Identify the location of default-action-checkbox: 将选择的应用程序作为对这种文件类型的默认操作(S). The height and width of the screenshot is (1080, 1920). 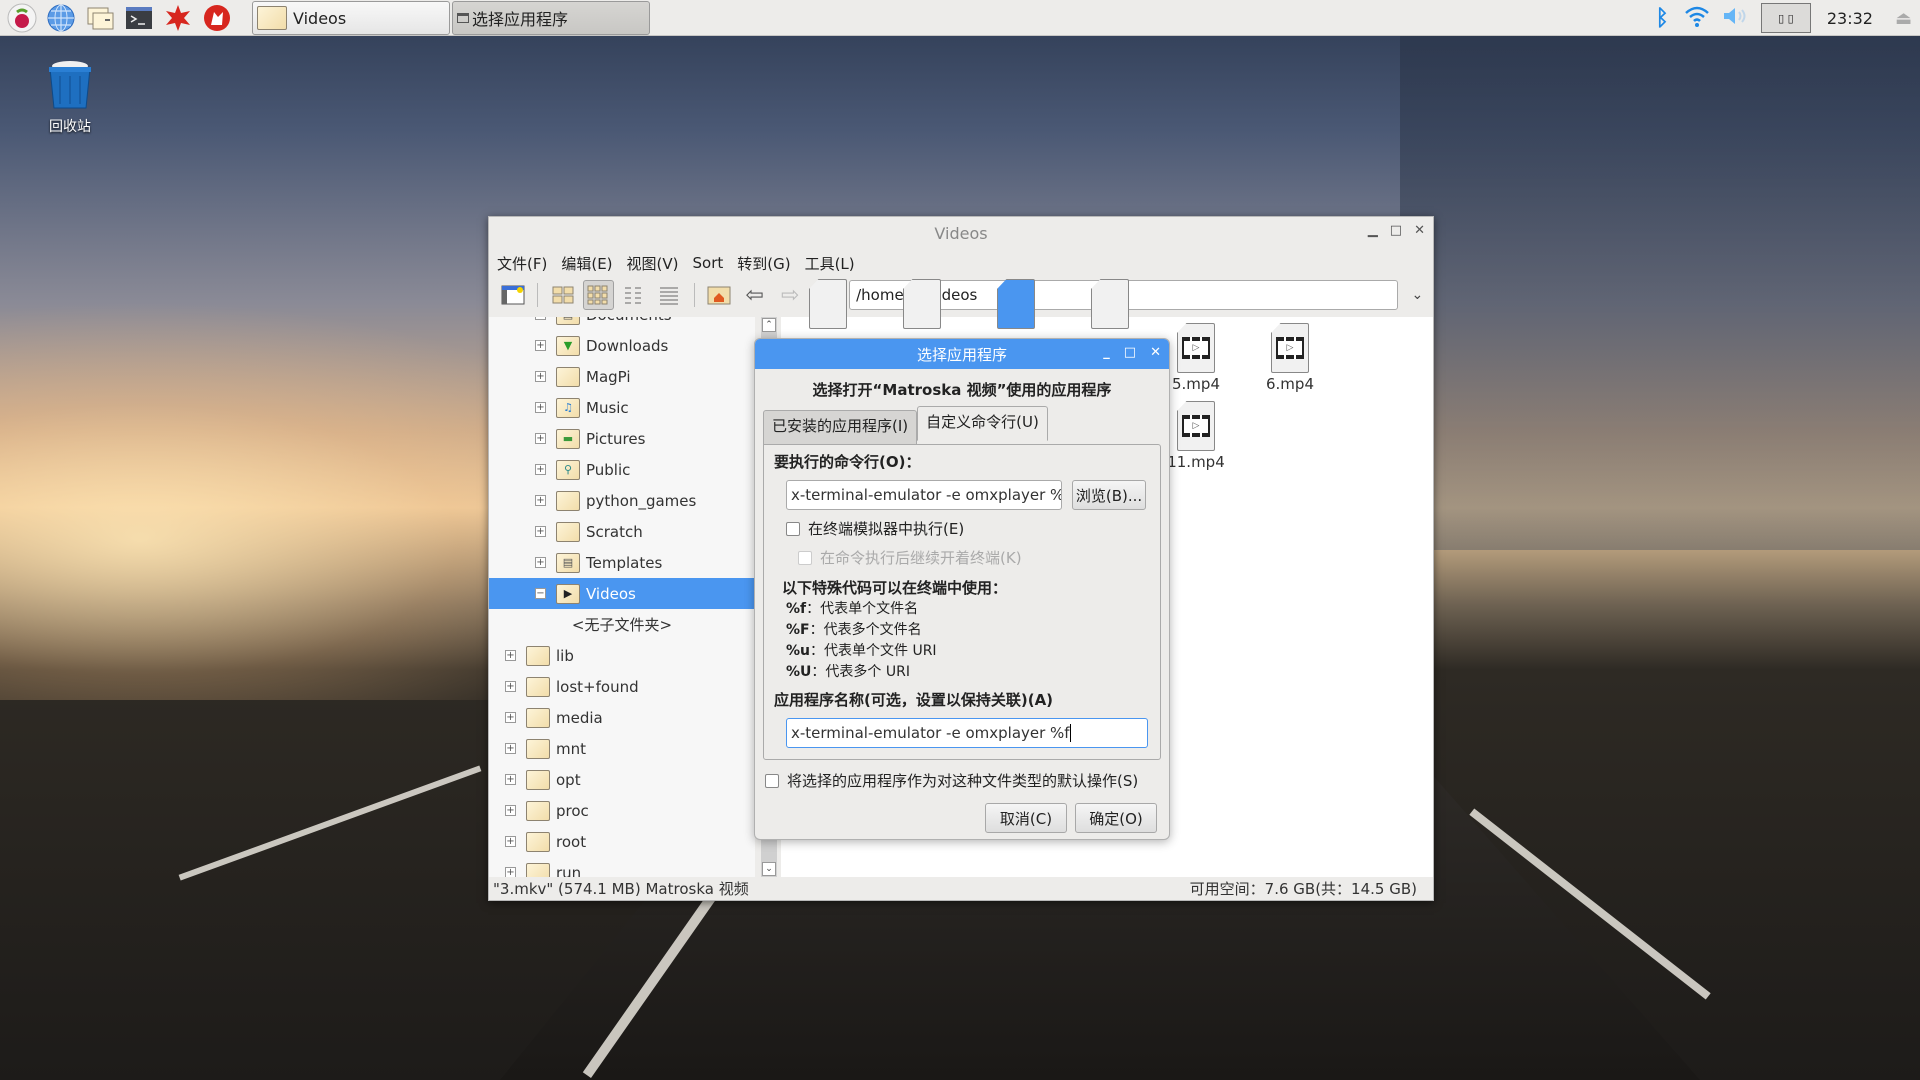
(967, 780).